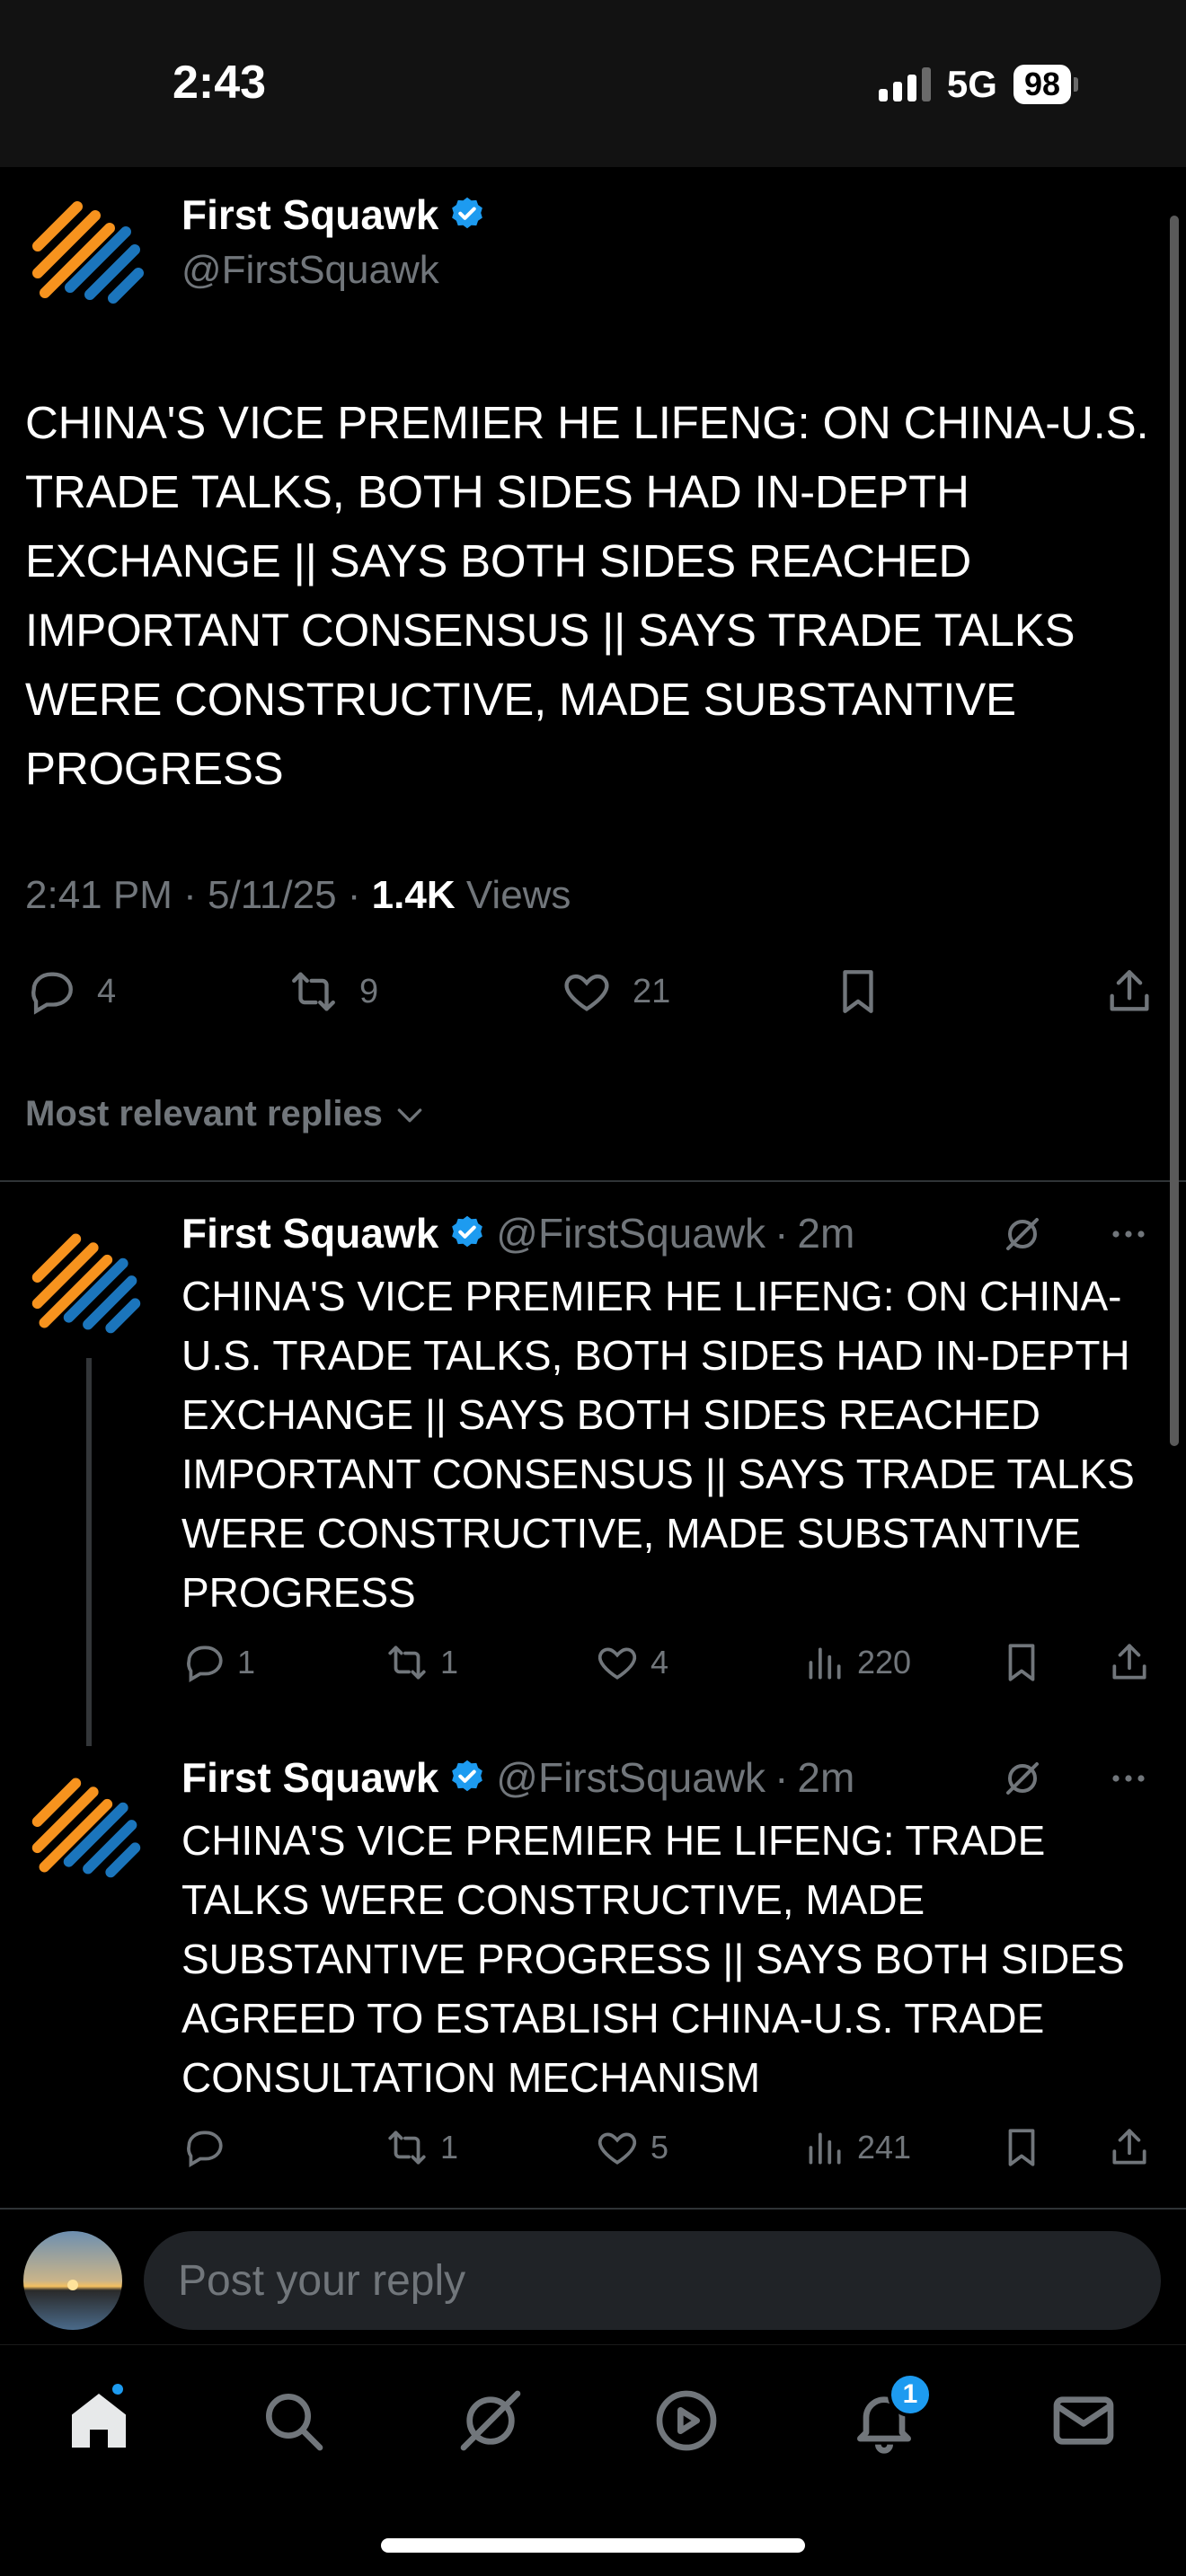  What do you see at coordinates (884, 1662) in the screenshot?
I see `views-count: 220` at bounding box center [884, 1662].